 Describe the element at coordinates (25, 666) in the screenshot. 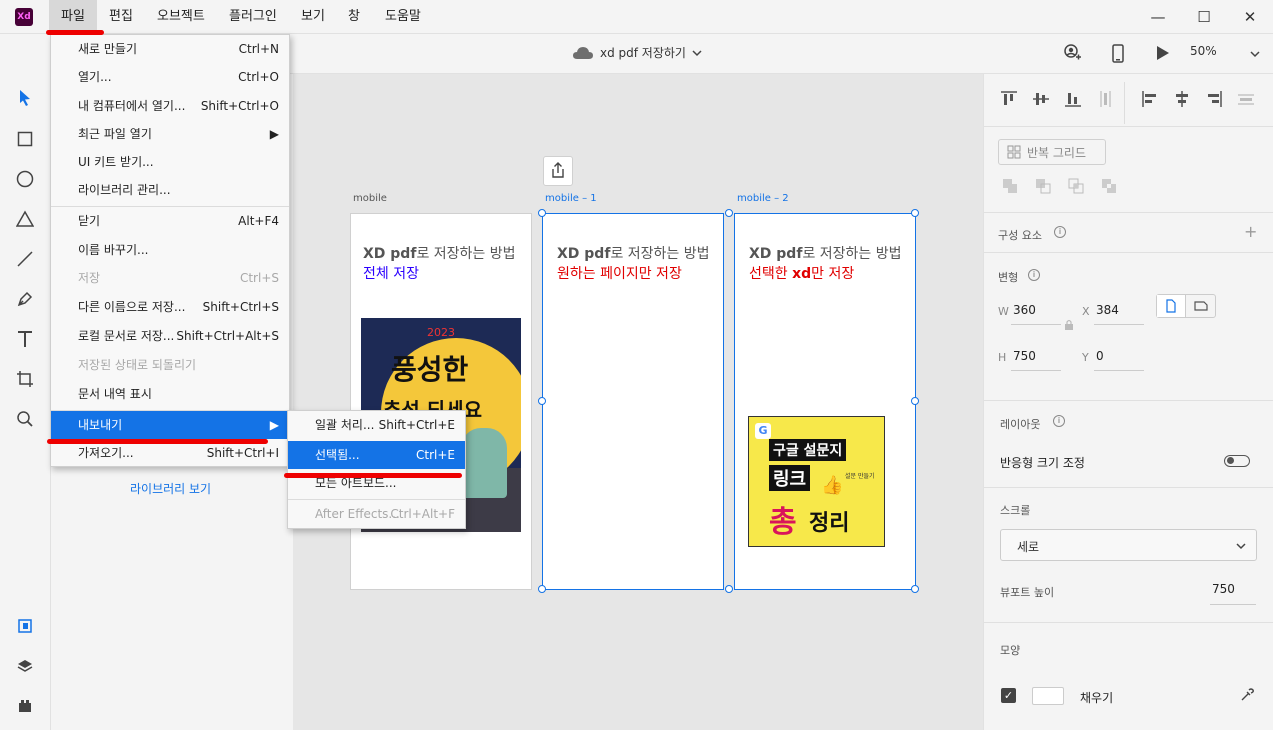

I see `layers-panel-icon` at that location.